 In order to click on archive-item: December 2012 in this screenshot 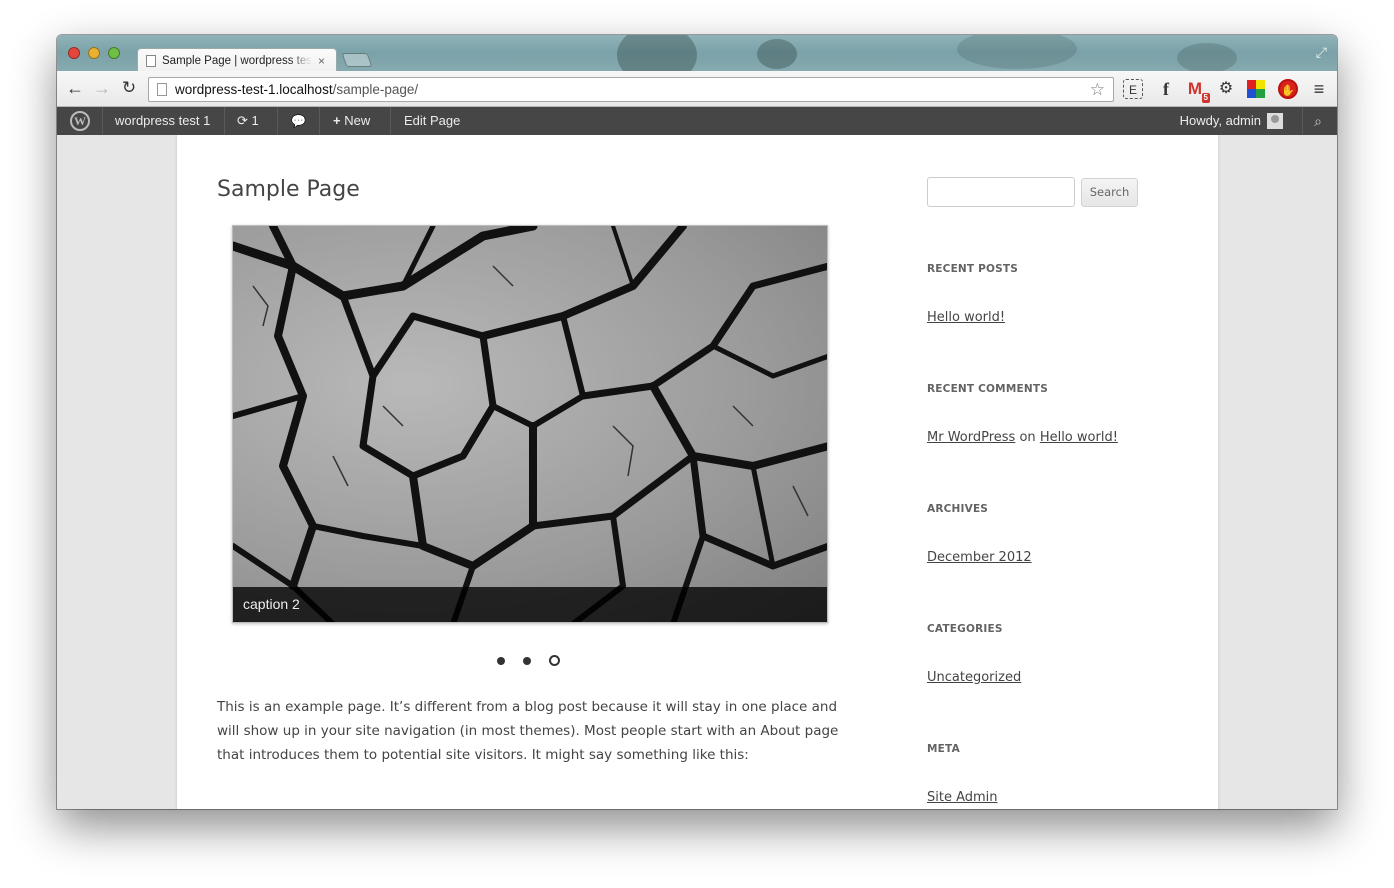, I will do `click(979, 557)`.